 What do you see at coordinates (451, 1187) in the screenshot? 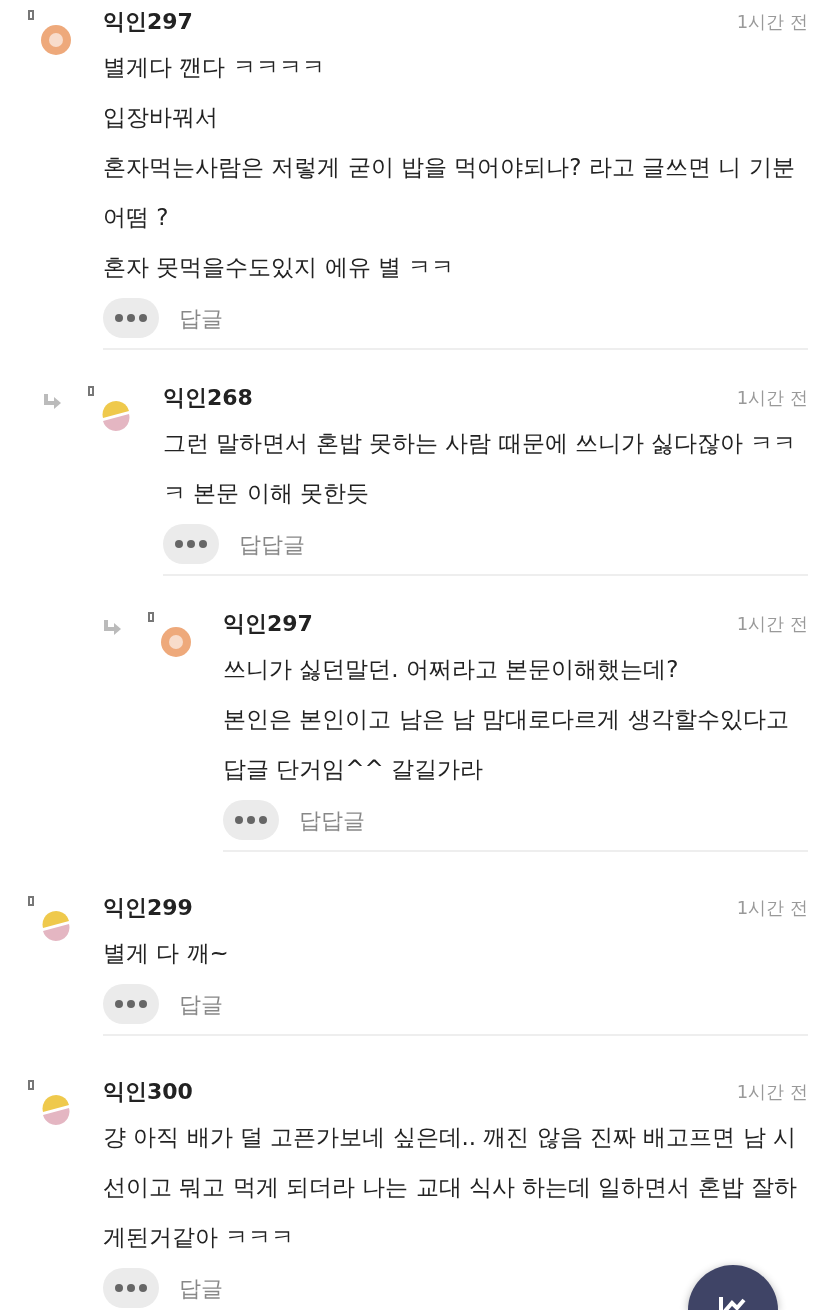
I see `comment-text: 걍 아직 배가 덜 고픈가보네 싶은데.. 깨진 않음 진짜 배고프면 남 시선이고 뭐고 먹게 되더라 나는 교대 식사 하는데 일하면서 혼밥 잘하게된거같아 ㅋㅋㅋ` at bounding box center [451, 1187].